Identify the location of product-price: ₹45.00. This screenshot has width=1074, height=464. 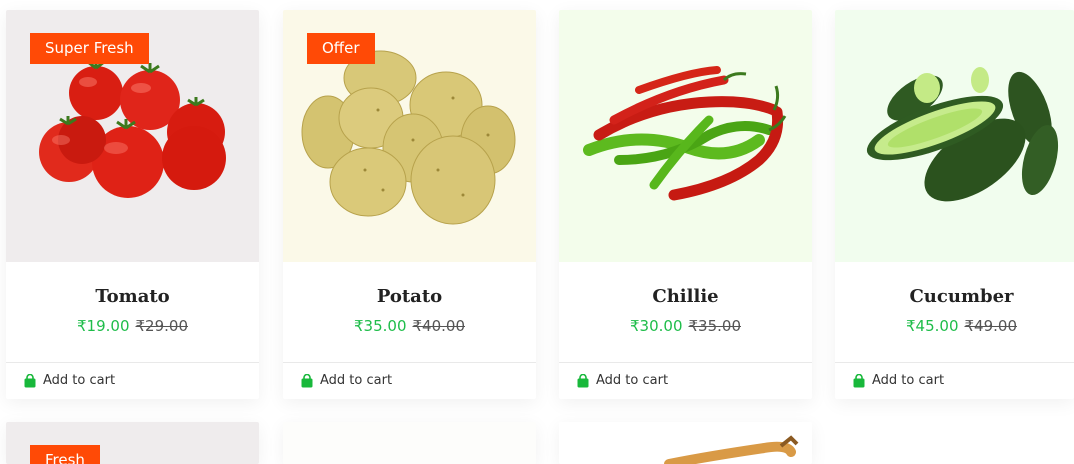
(932, 326).